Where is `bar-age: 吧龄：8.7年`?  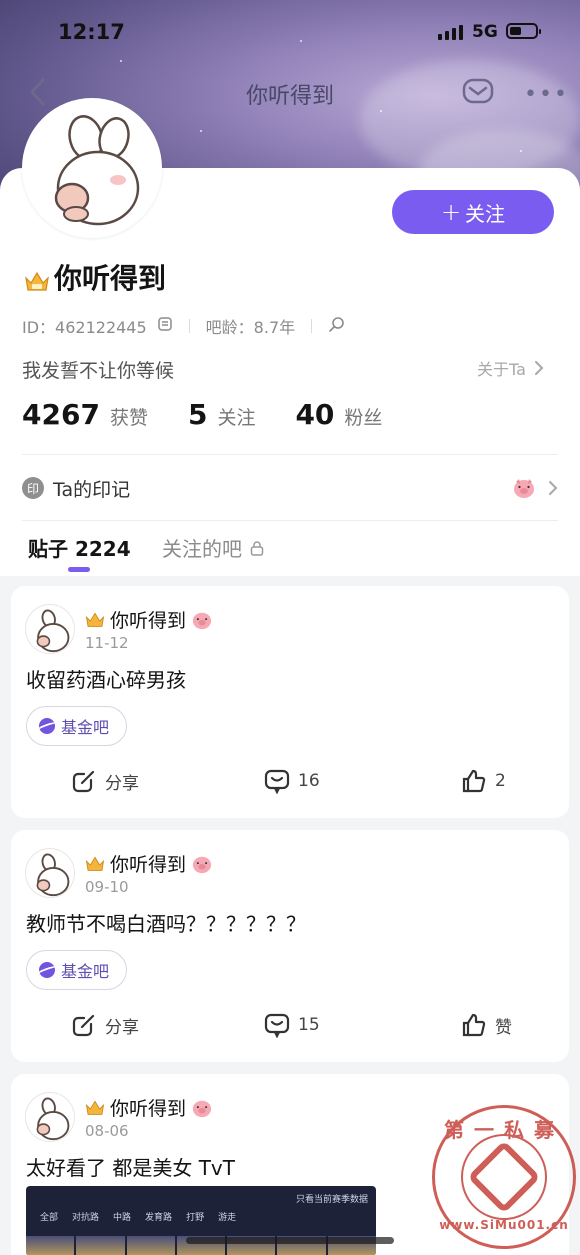 bar-age: 吧龄：8.7年 is located at coordinates (250, 327).